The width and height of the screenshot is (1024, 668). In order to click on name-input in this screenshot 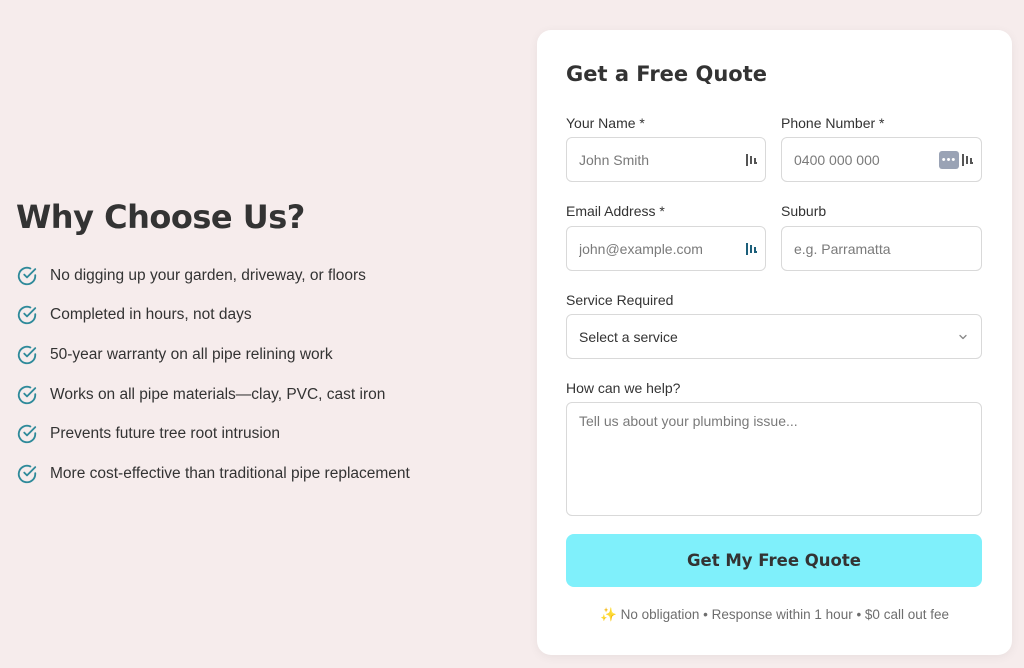, I will do `click(666, 159)`.